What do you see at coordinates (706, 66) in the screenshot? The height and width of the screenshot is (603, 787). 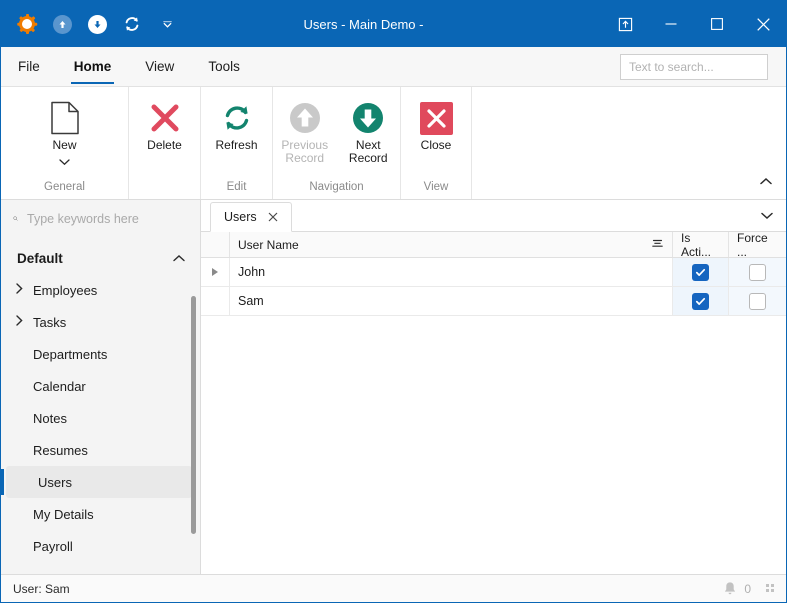 I see `search-input` at bounding box center [706, 66].